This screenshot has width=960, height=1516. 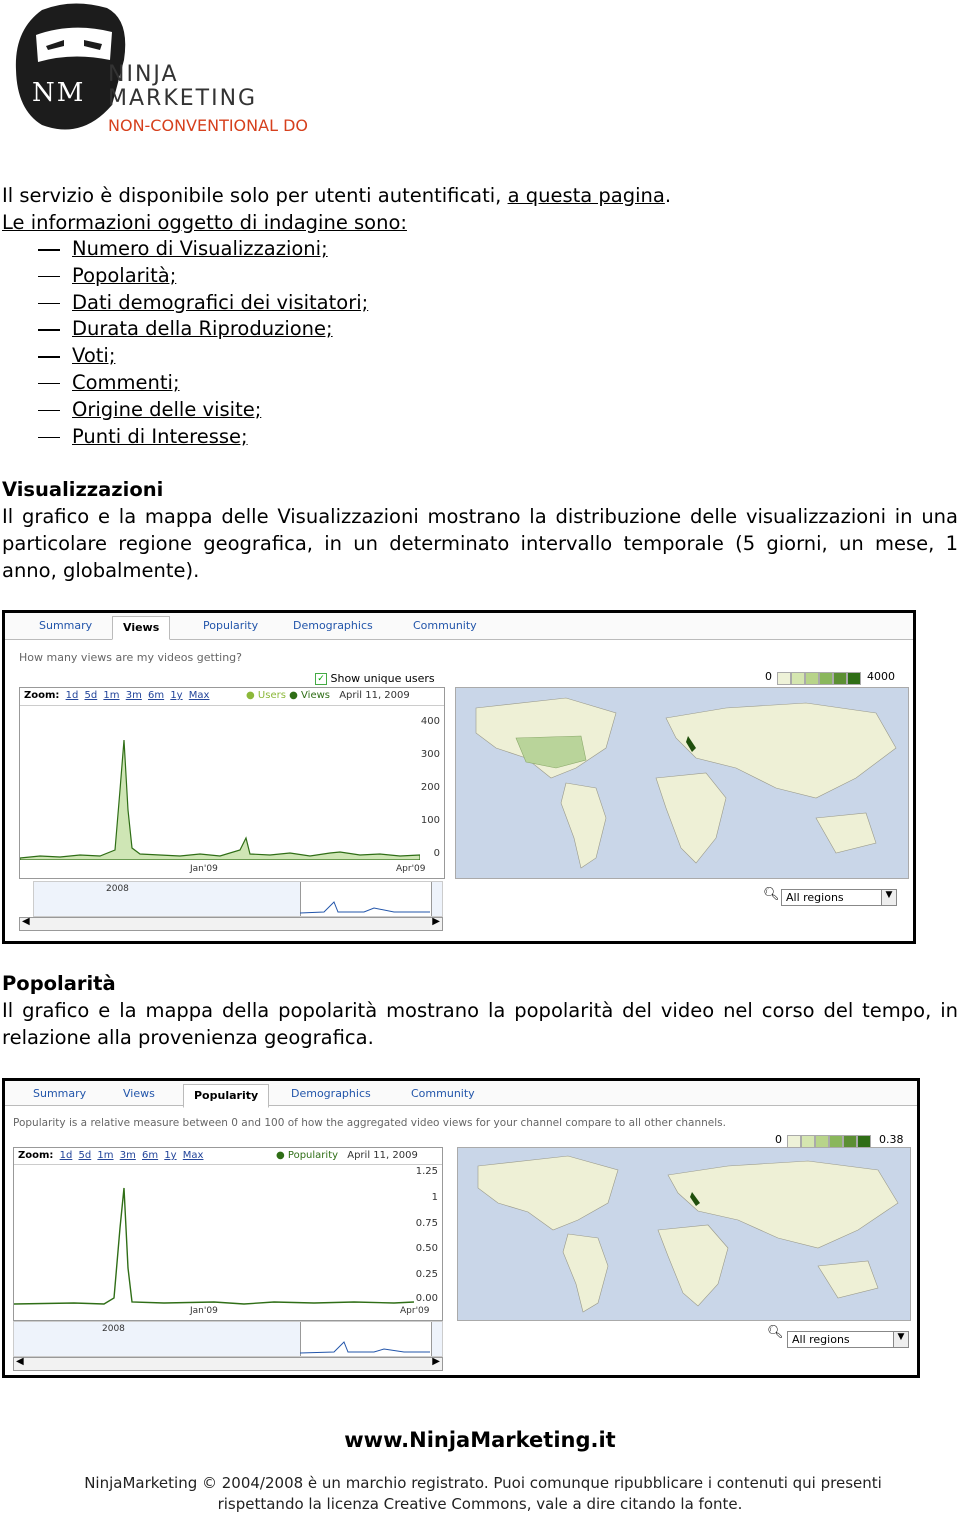 I want to click on intro-end: ., so click(x=668, y=195).